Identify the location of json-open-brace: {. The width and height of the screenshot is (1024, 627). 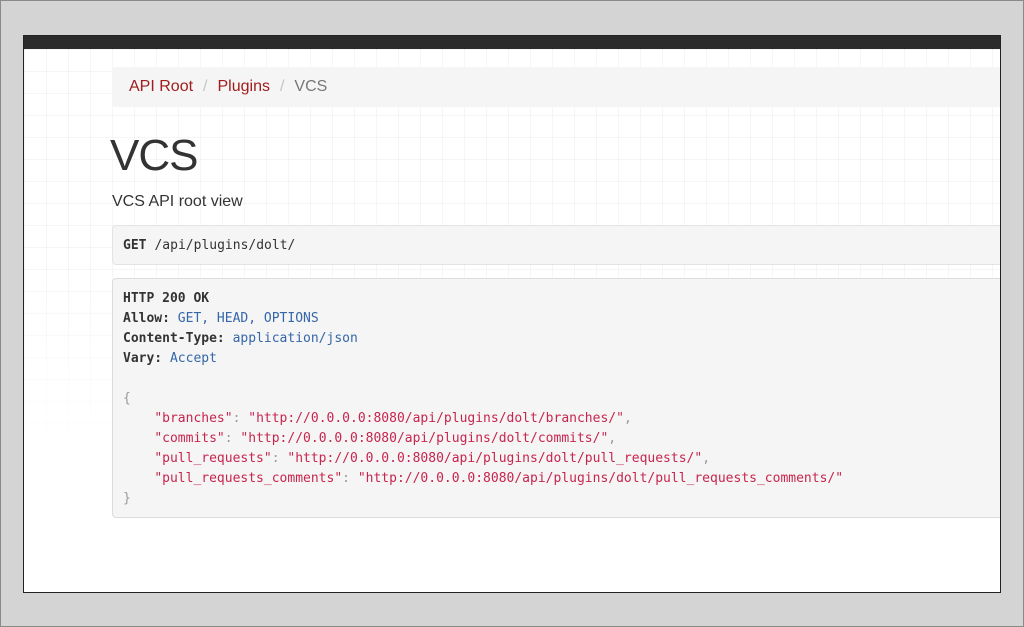
(127, 398).